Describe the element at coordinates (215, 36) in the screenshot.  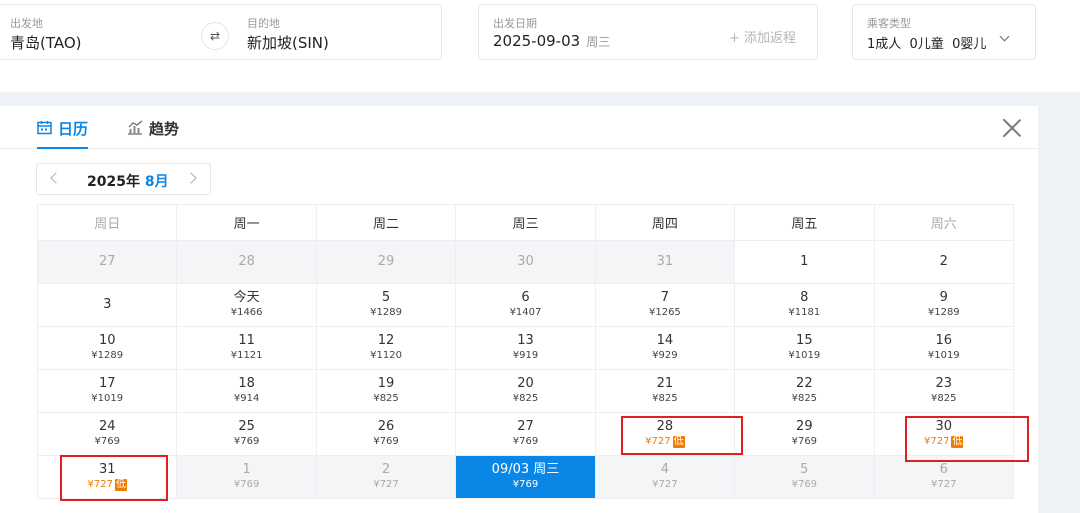
I see `swap-icon: ⇄` at that location.